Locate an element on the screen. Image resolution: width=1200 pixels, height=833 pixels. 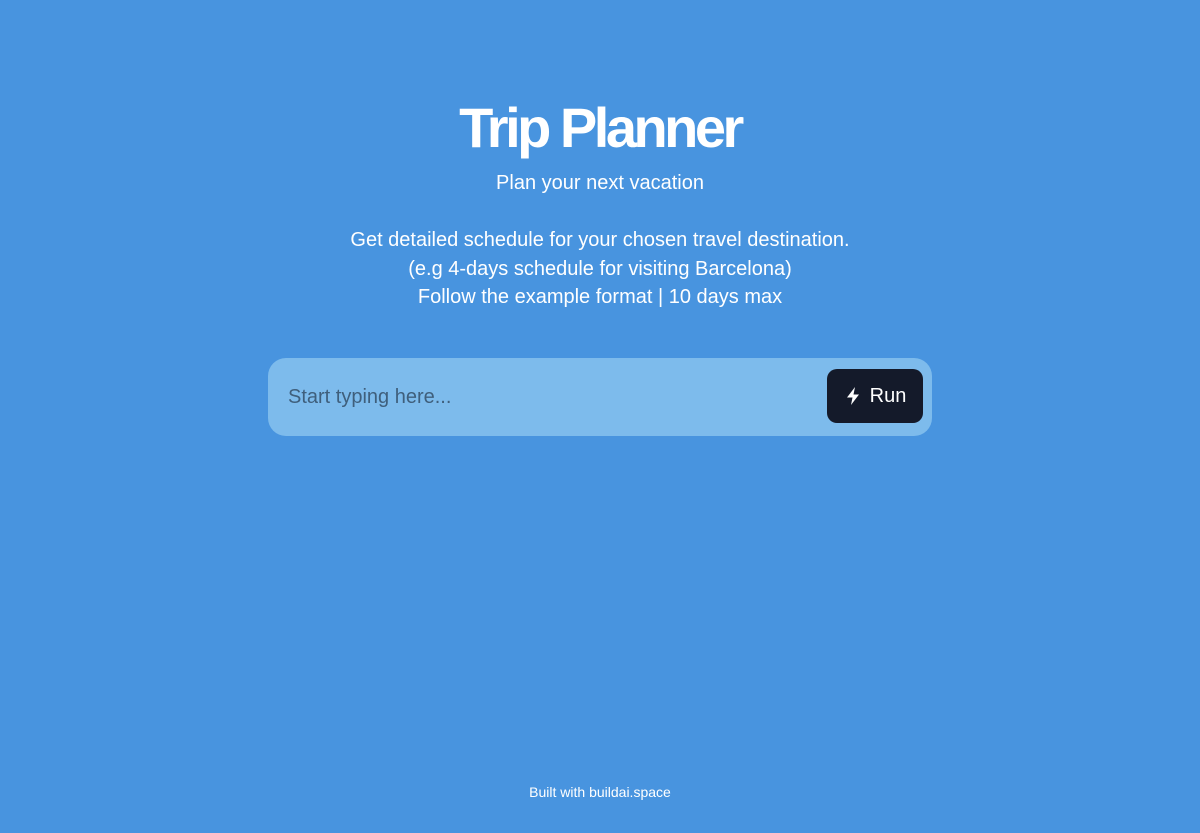
run-button-label: Run is located at coordinates (888, 395).